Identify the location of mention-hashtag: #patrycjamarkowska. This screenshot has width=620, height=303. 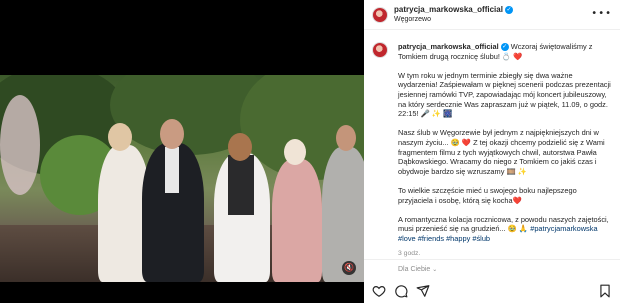
(563, 228).